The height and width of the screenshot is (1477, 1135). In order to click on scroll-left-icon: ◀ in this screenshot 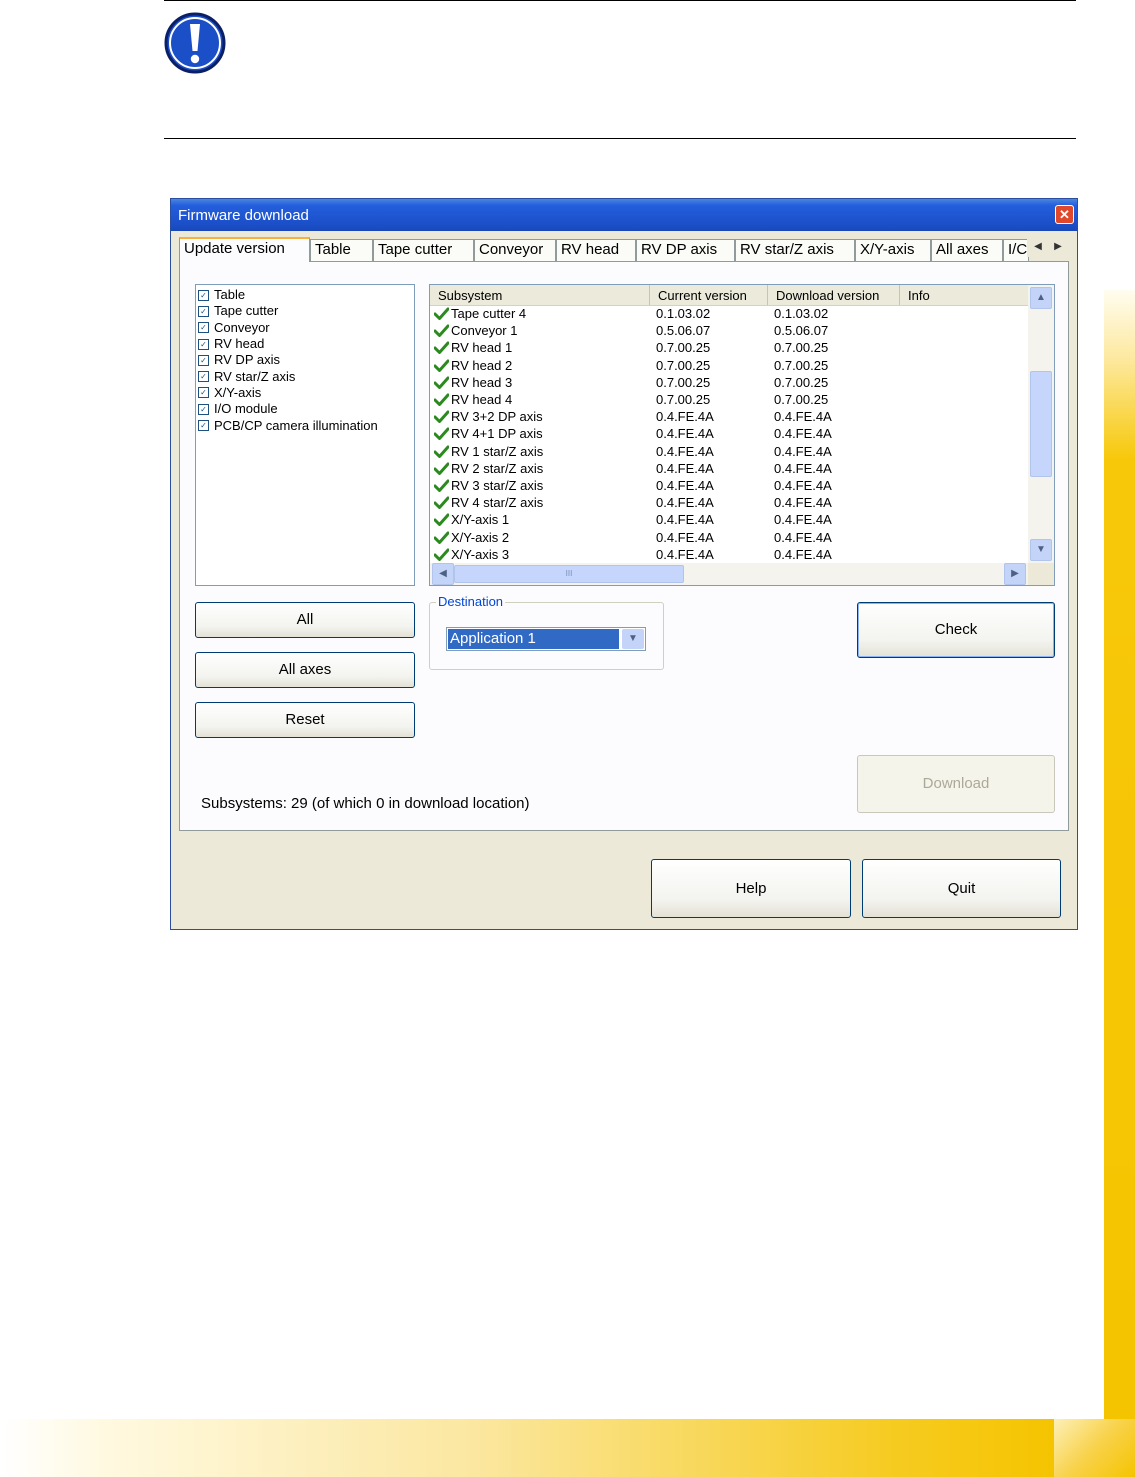, I will do `click(443, 574)`.